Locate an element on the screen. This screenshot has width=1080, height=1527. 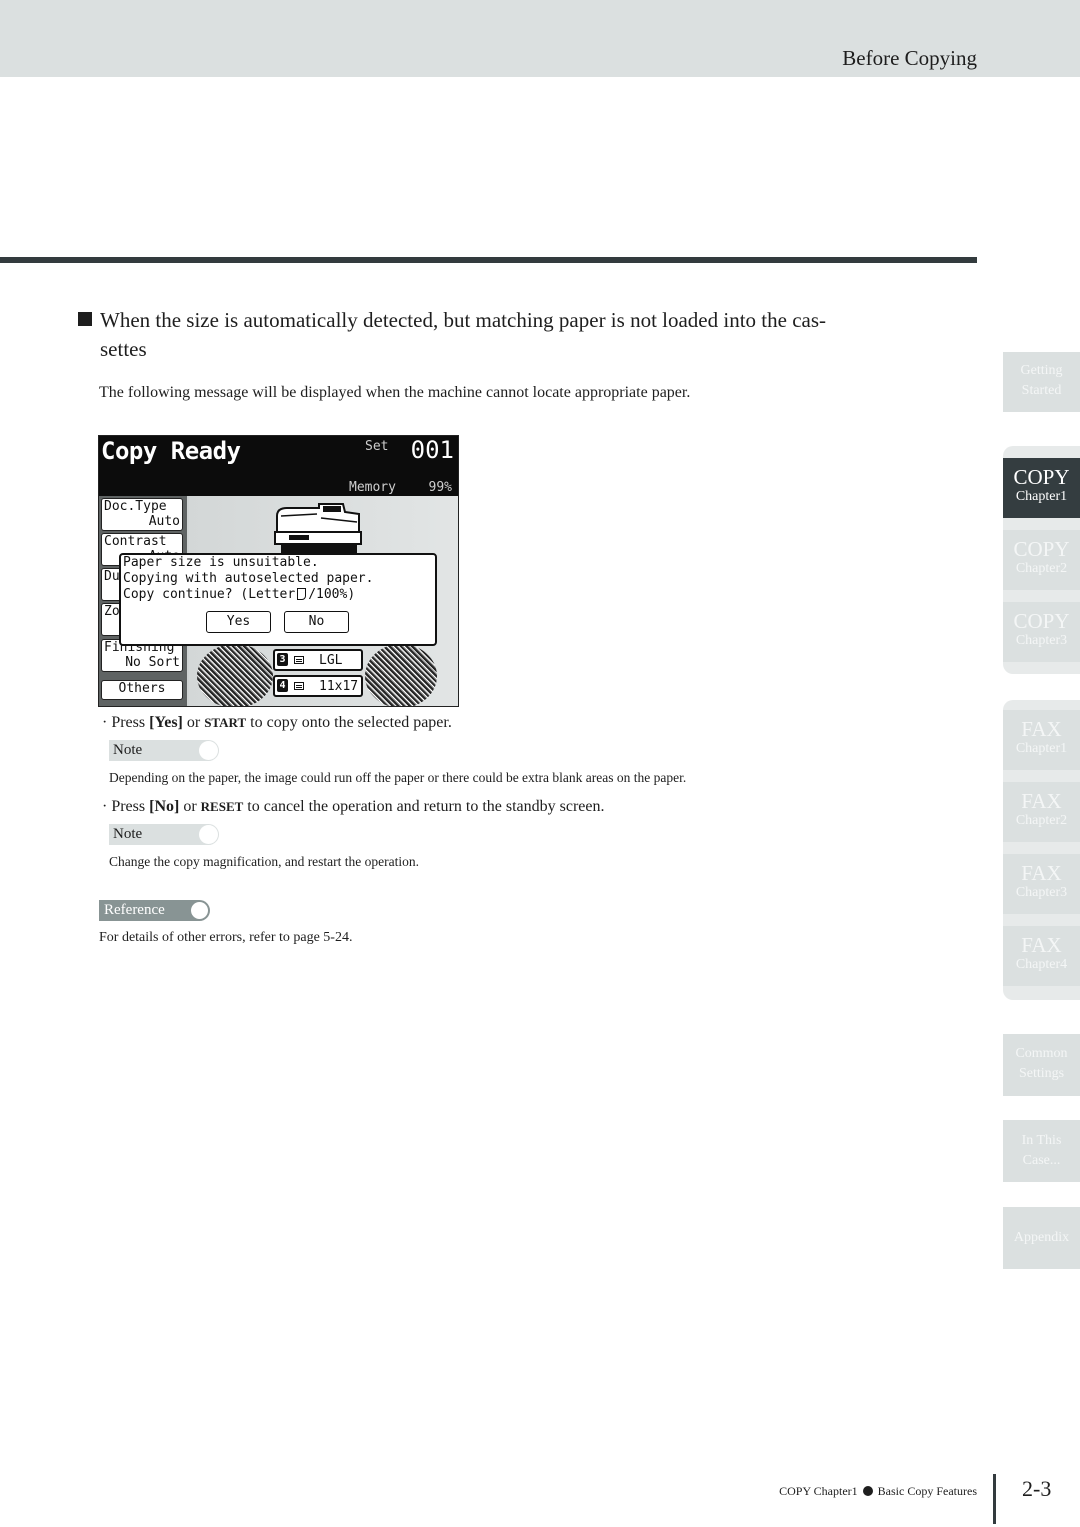
paper-stack-left-graphic is located at coordinates (235, 675).